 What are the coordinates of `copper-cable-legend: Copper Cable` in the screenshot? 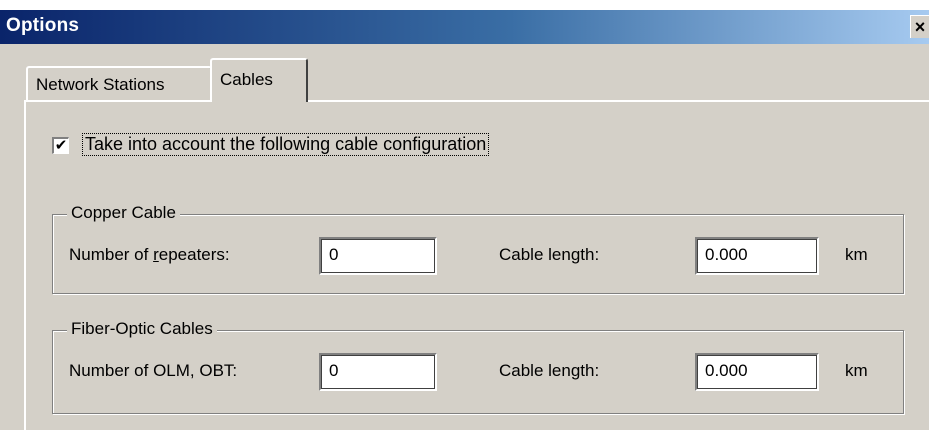 It's located at (123, 213).